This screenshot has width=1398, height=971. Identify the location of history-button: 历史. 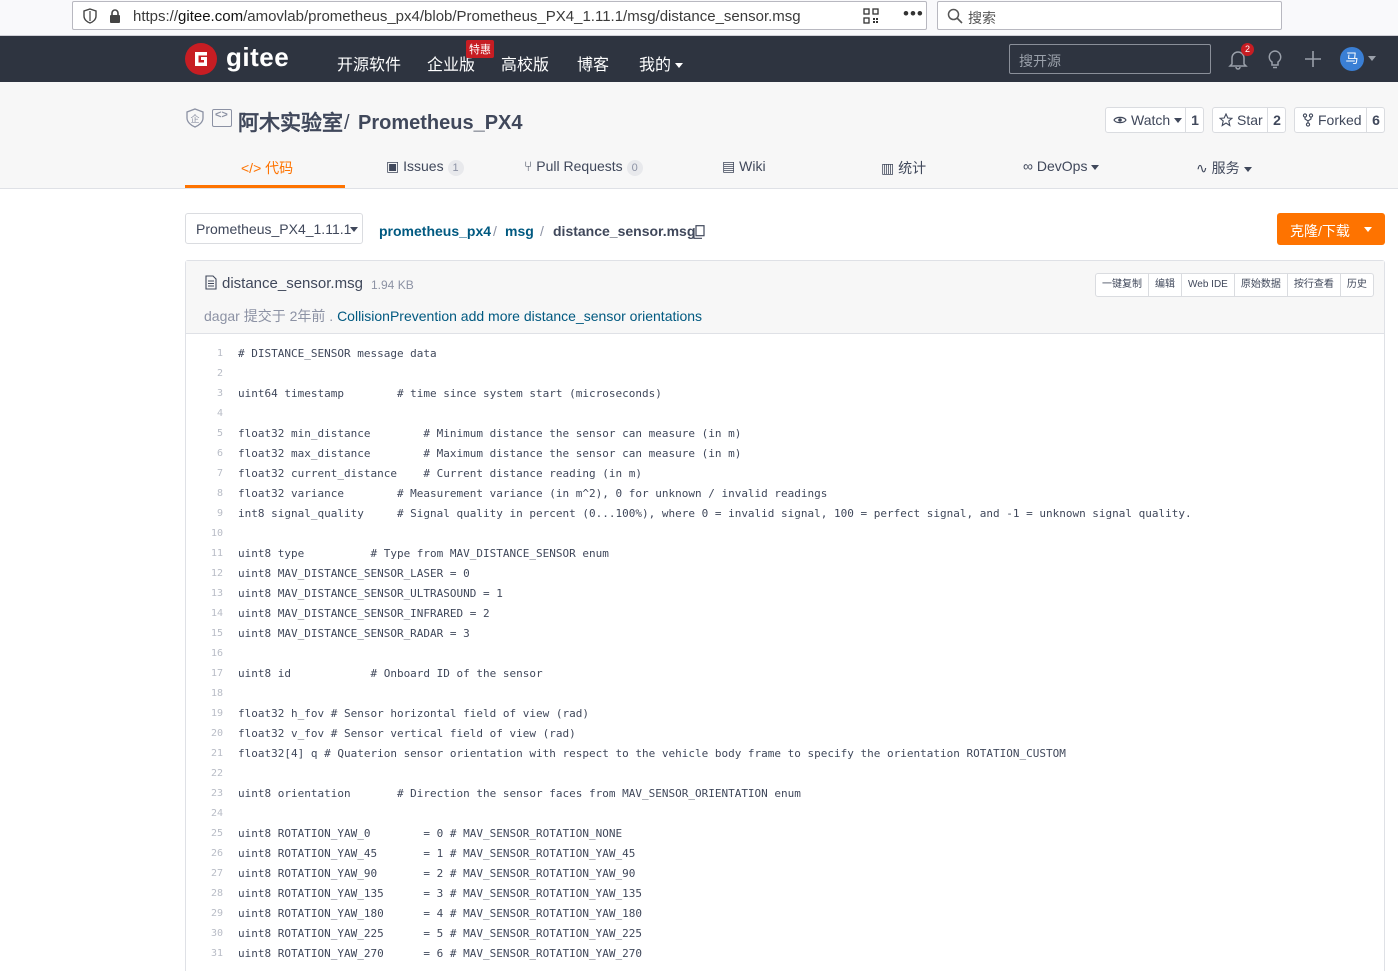
(1357, 285).